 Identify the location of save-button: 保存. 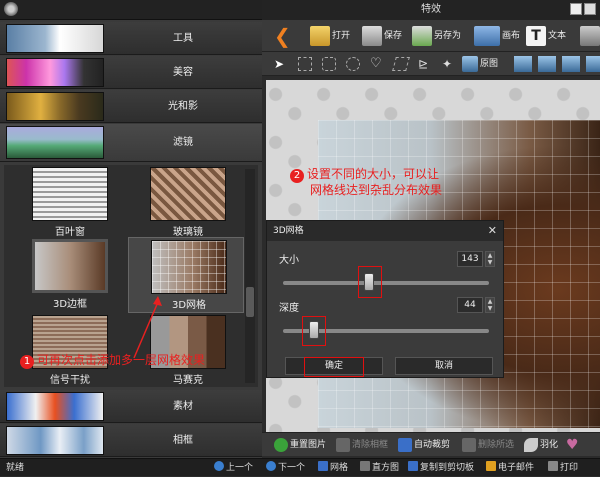
(382, 36).